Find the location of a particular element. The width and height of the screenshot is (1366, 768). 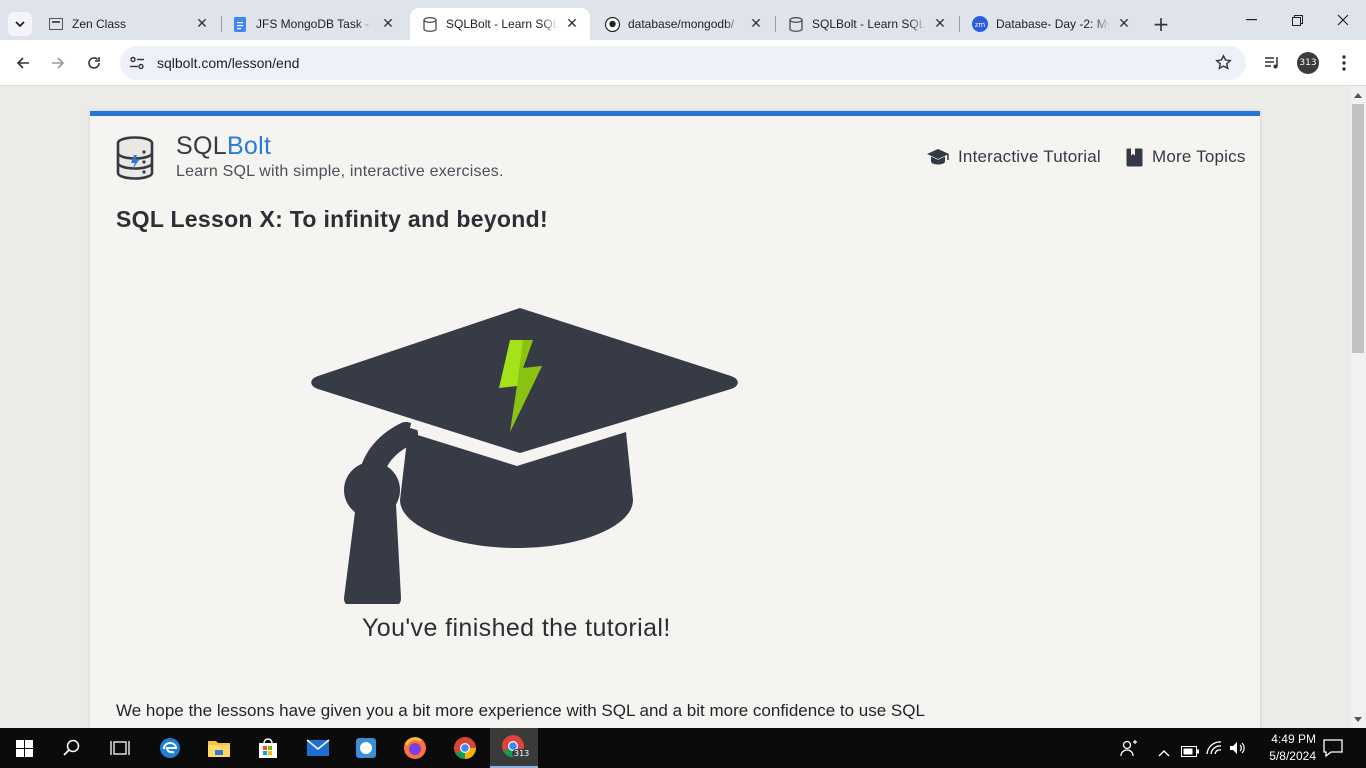

sqlbolt-logo-icon is located at coordinates (135, 161).